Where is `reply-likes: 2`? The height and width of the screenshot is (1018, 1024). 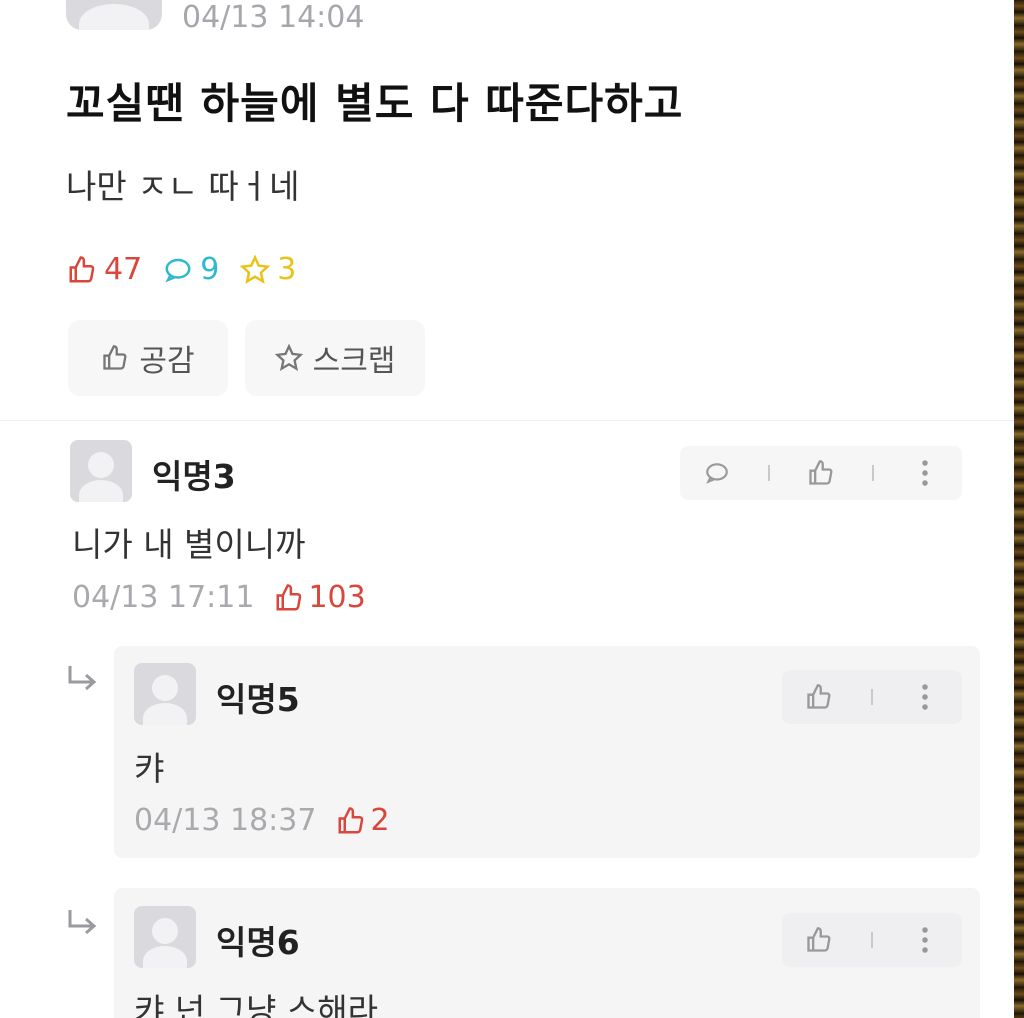
reply-likes: 2 is located at coordinates (363, 820).